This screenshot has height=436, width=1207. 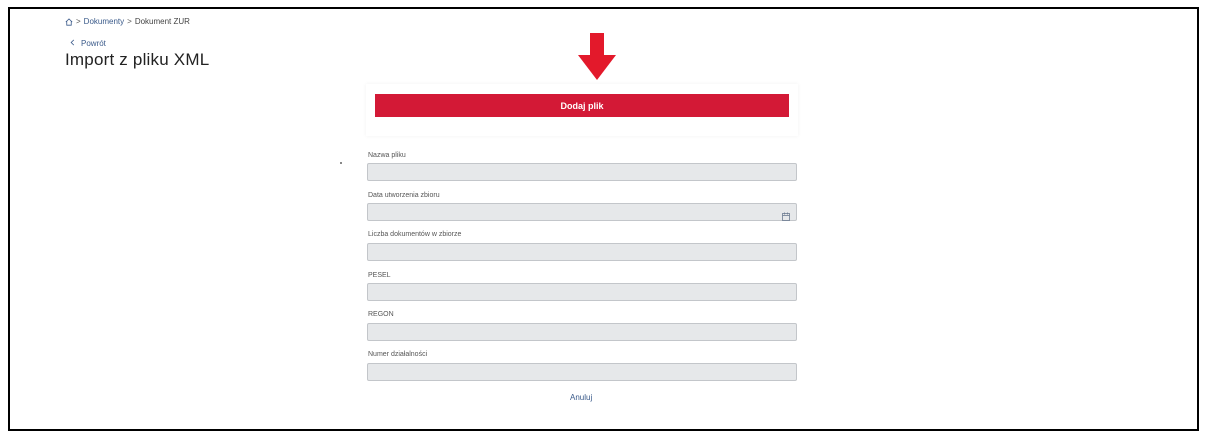 I want to click on breadcrumb: > Dokumenty > Dokument ZUR, so click(x=127, y=21).